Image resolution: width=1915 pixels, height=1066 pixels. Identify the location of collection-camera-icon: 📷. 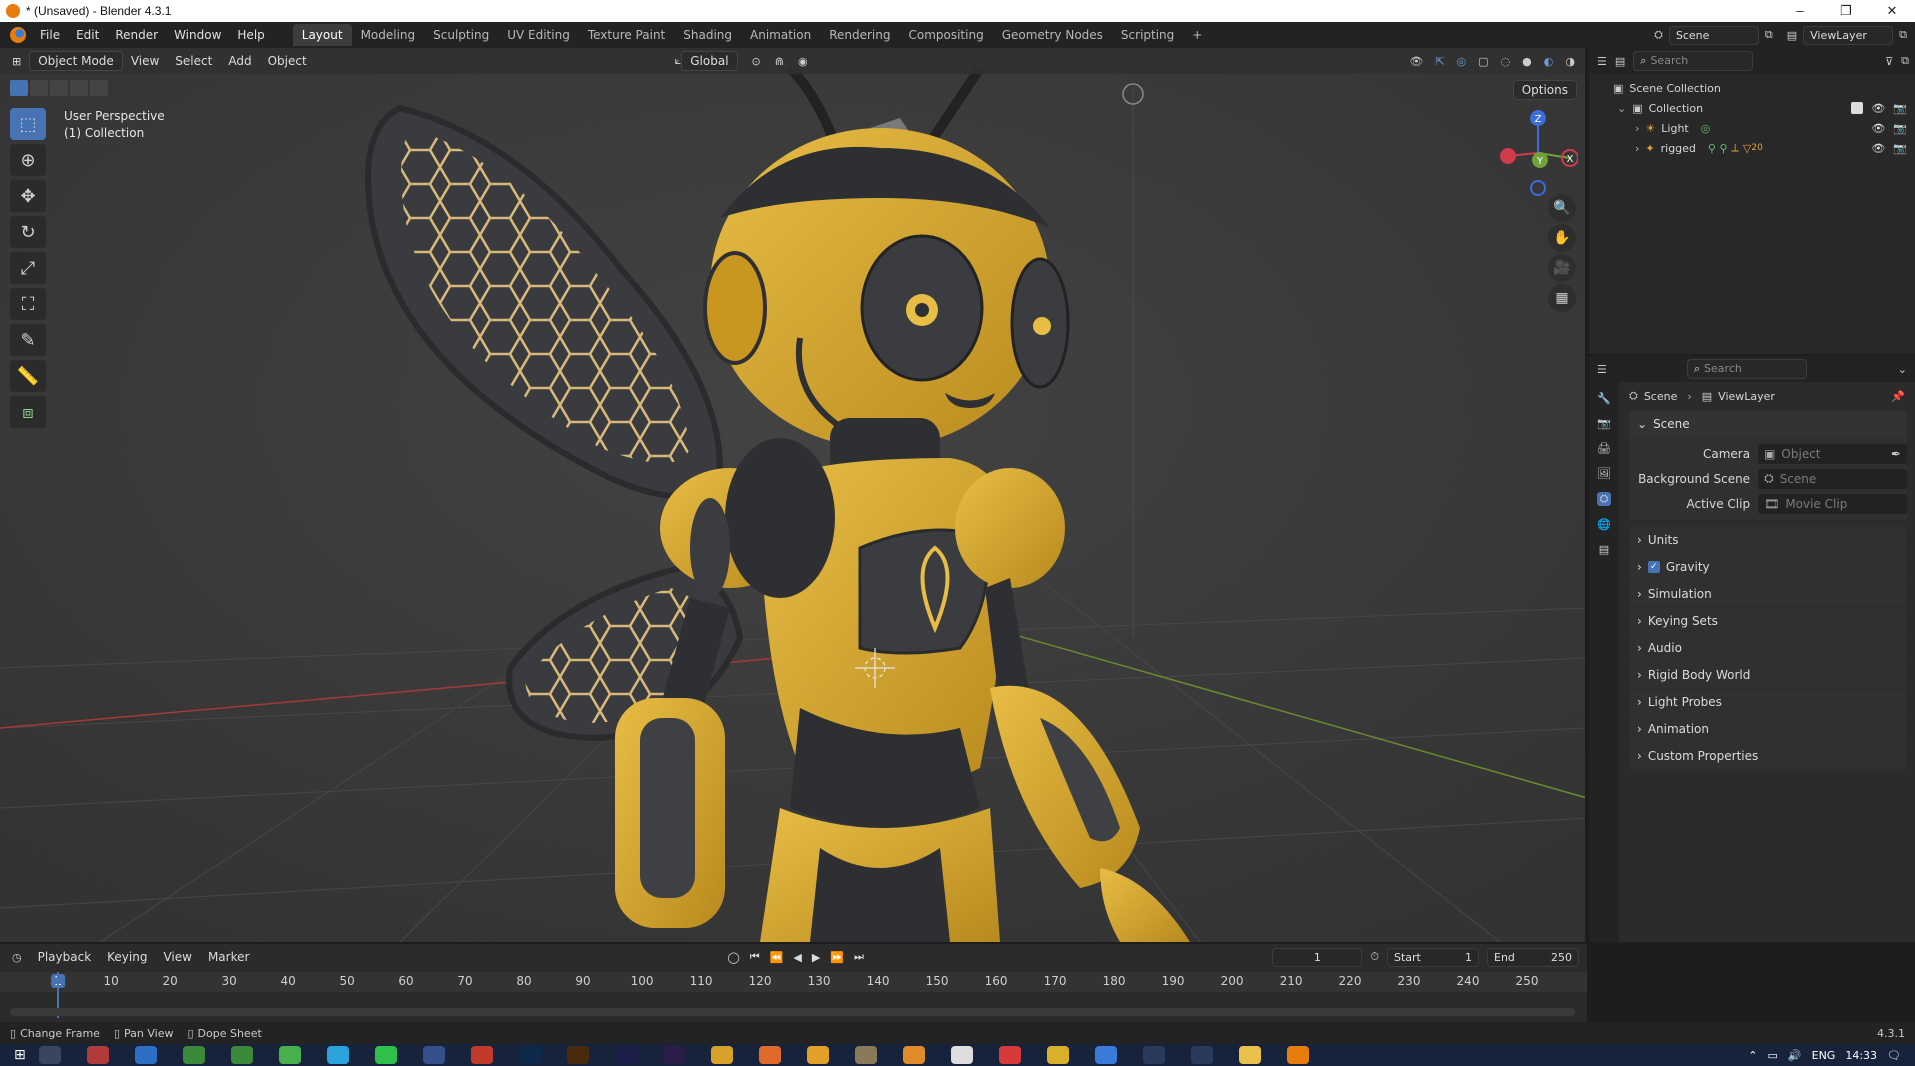
(1900, 108).